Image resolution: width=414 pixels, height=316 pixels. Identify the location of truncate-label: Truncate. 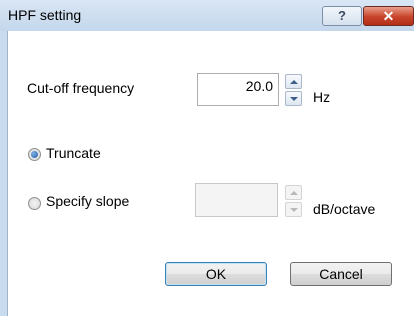
(73, 153).